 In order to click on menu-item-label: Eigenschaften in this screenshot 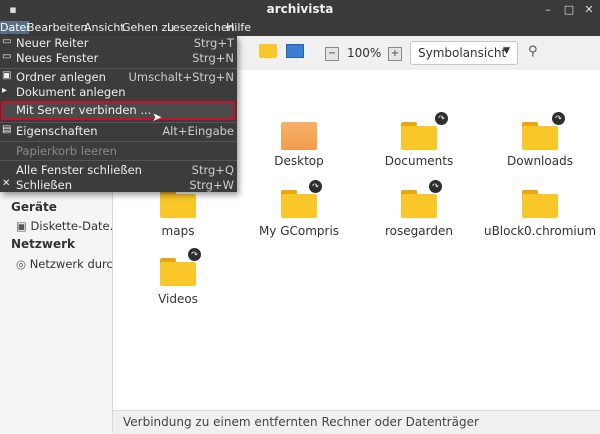, I will do `click(57, 131)`.